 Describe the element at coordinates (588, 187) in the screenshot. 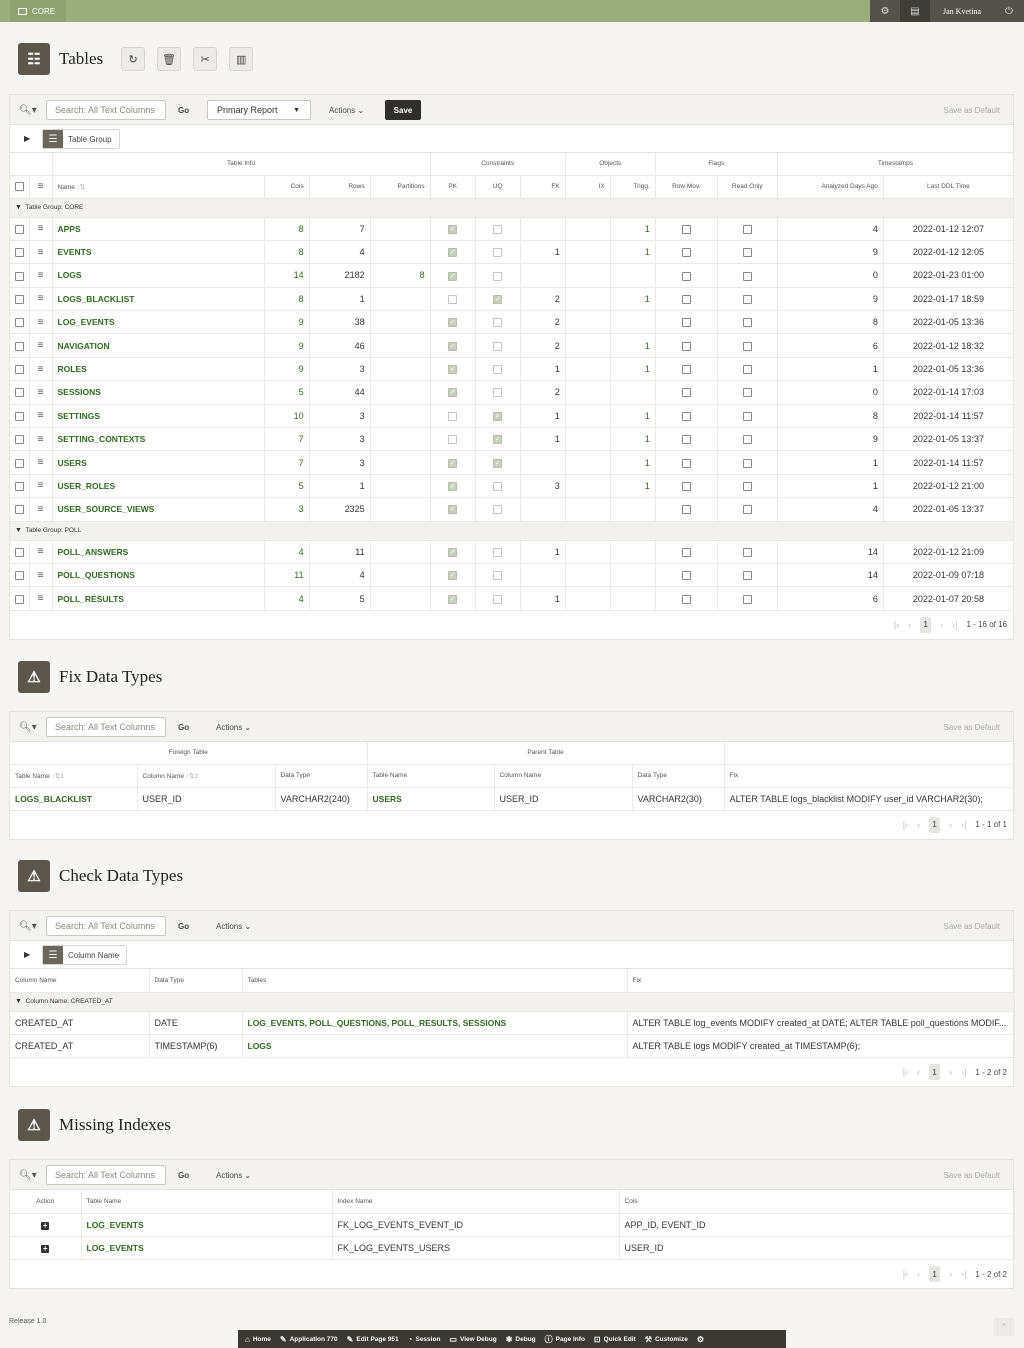

I see `col-header: IX` at that location.